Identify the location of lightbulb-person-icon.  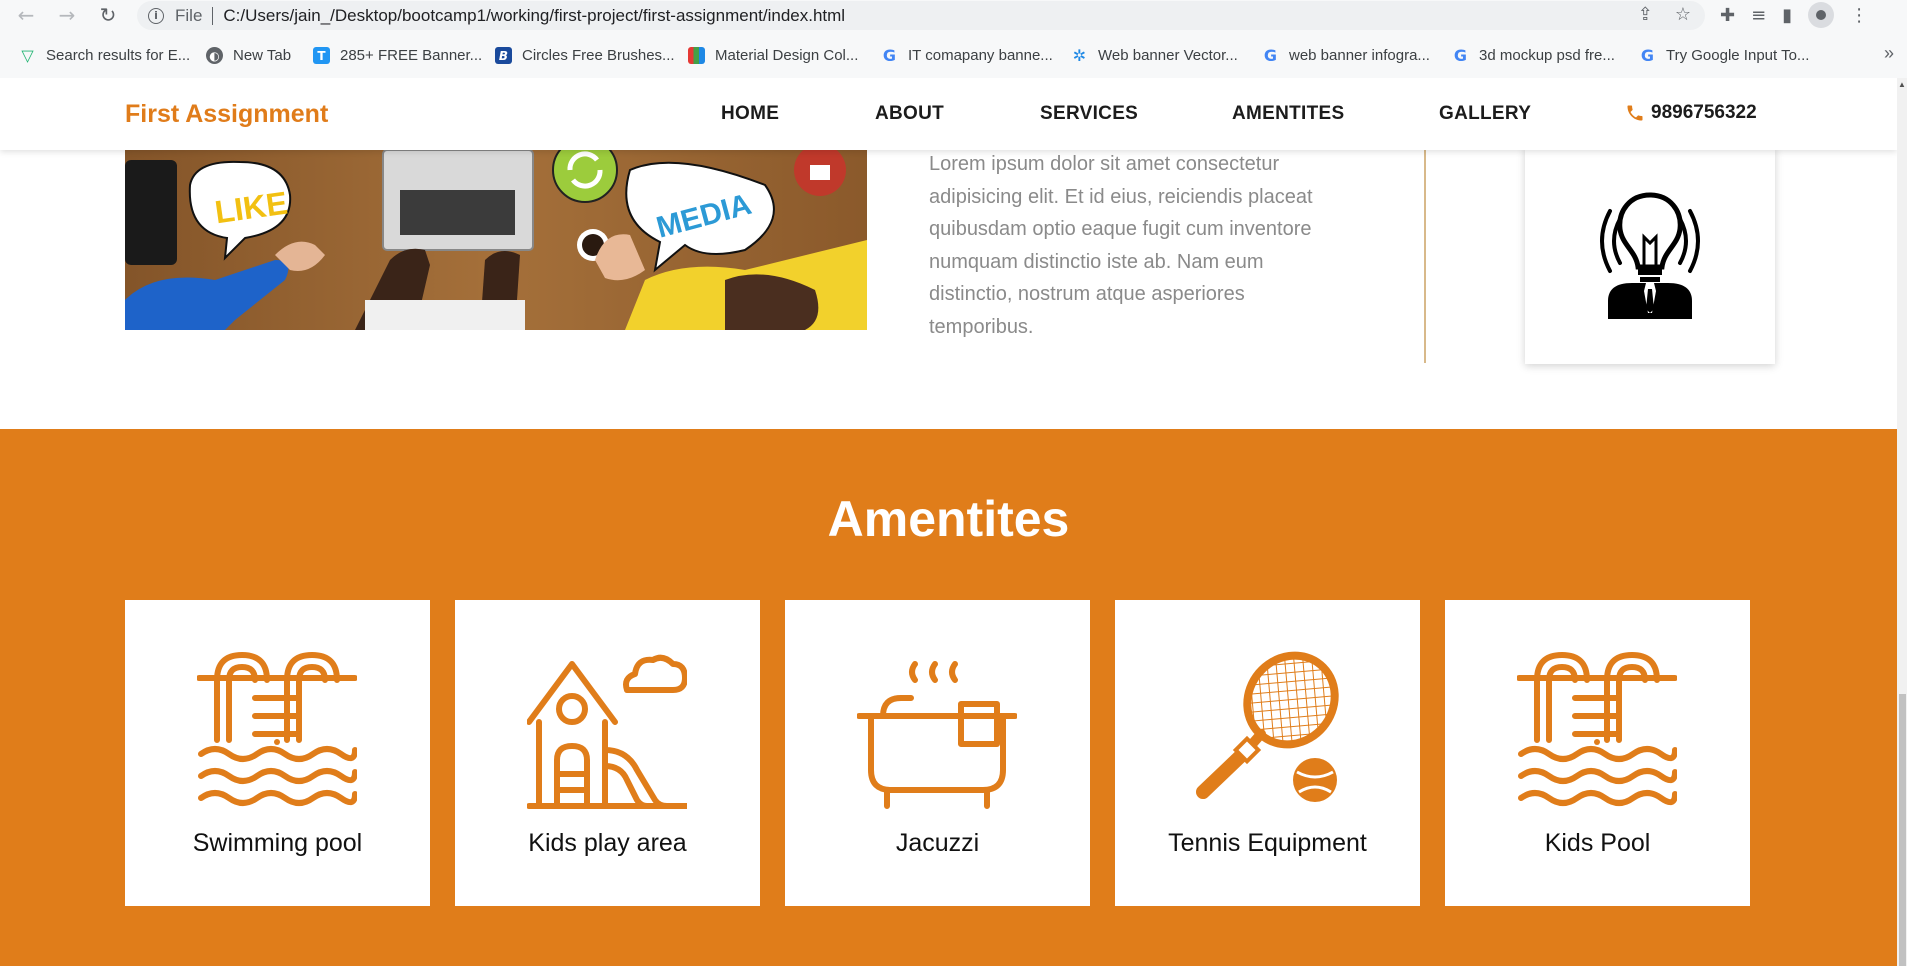
(1650, 255).